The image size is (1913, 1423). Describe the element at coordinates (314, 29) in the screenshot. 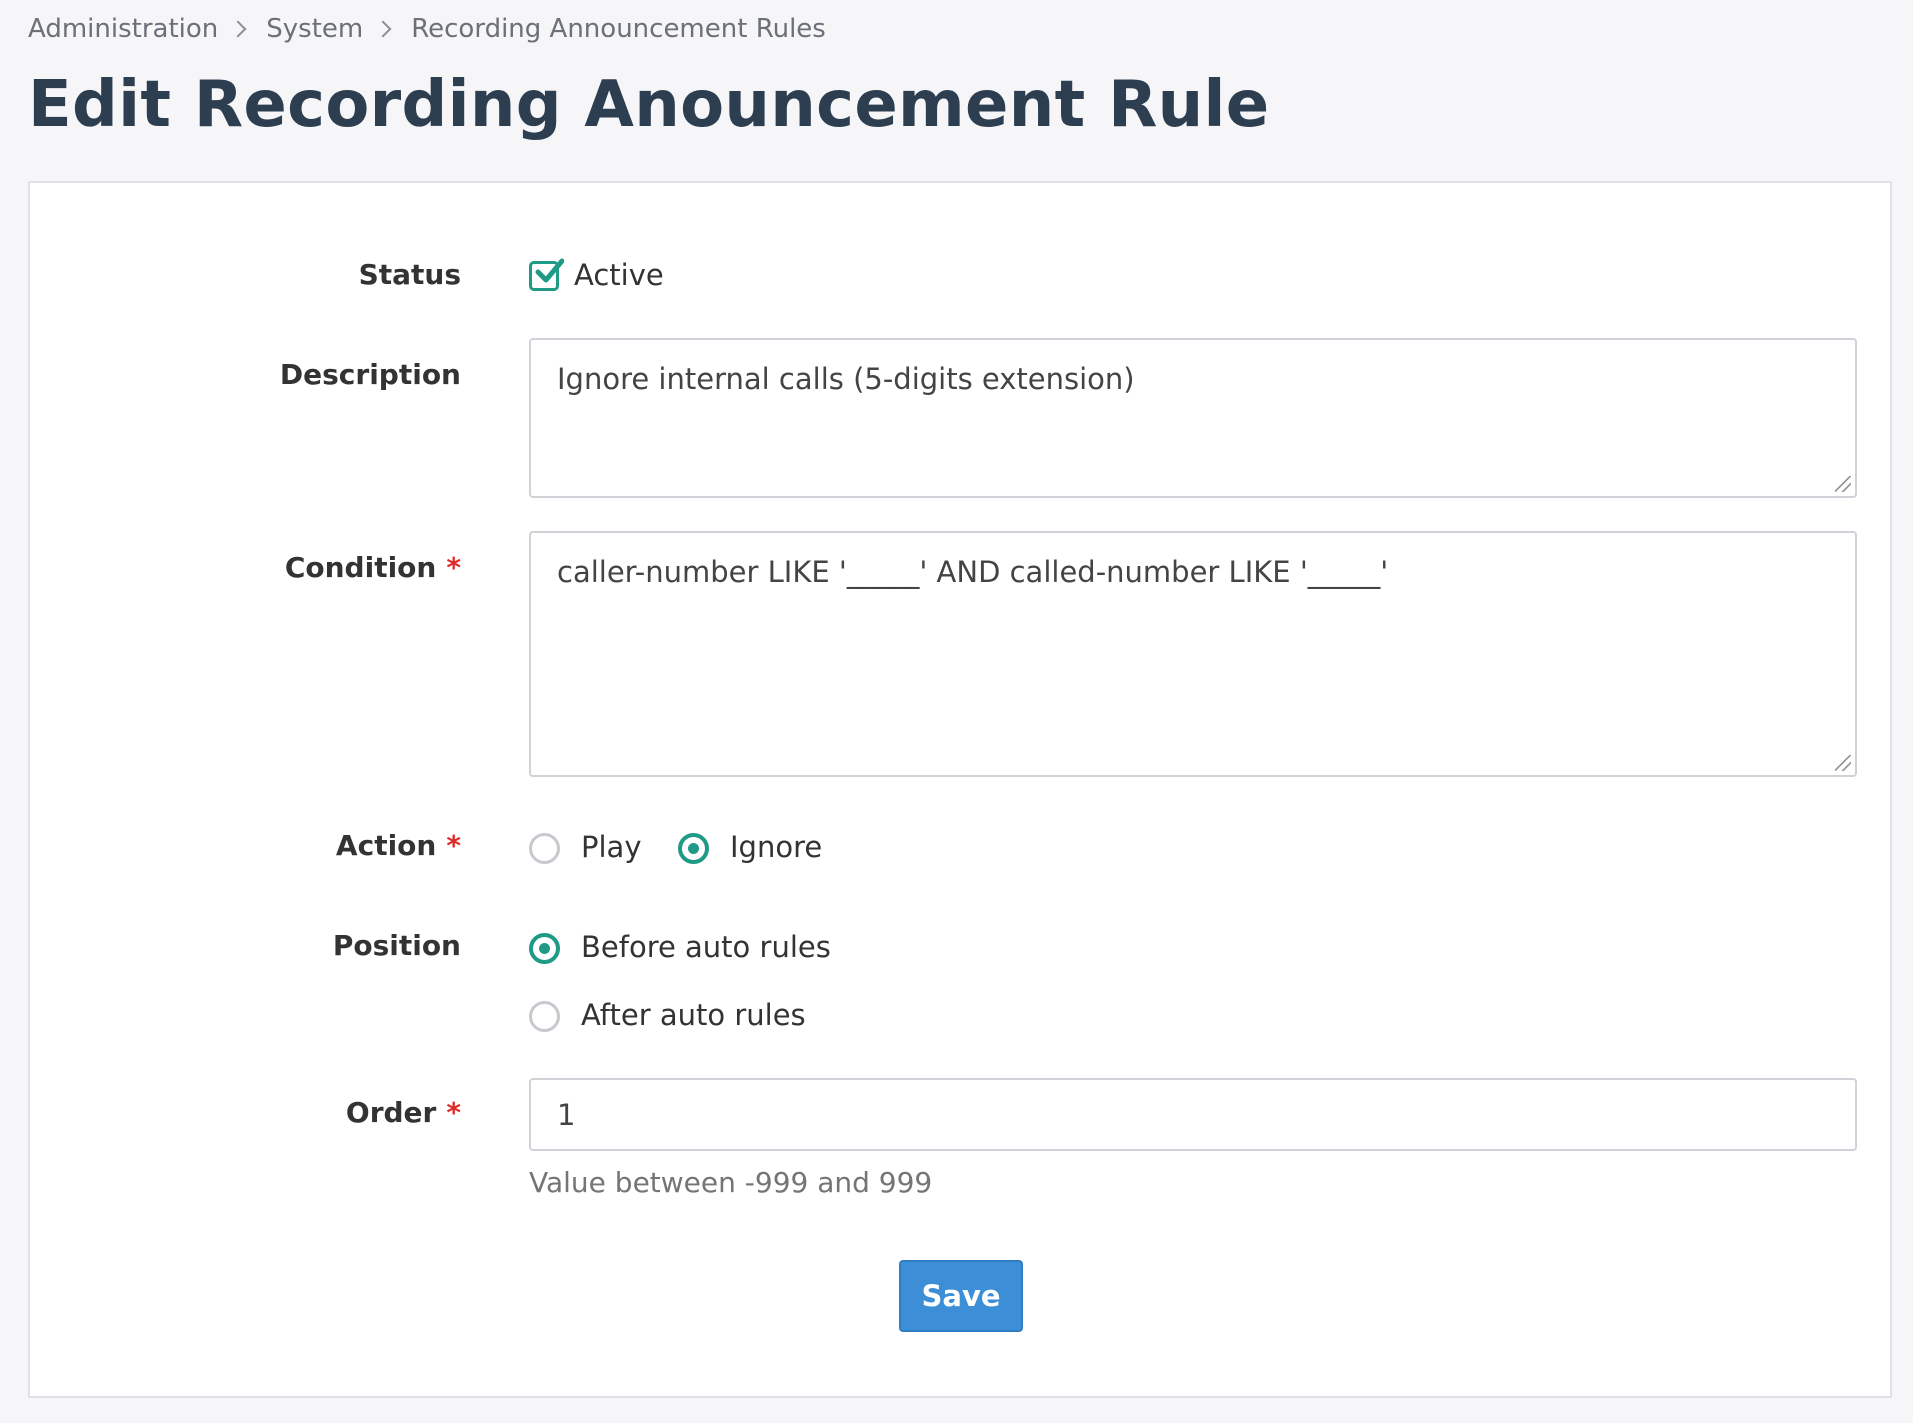

I see `breadcrumb-item-system: System` at that location.